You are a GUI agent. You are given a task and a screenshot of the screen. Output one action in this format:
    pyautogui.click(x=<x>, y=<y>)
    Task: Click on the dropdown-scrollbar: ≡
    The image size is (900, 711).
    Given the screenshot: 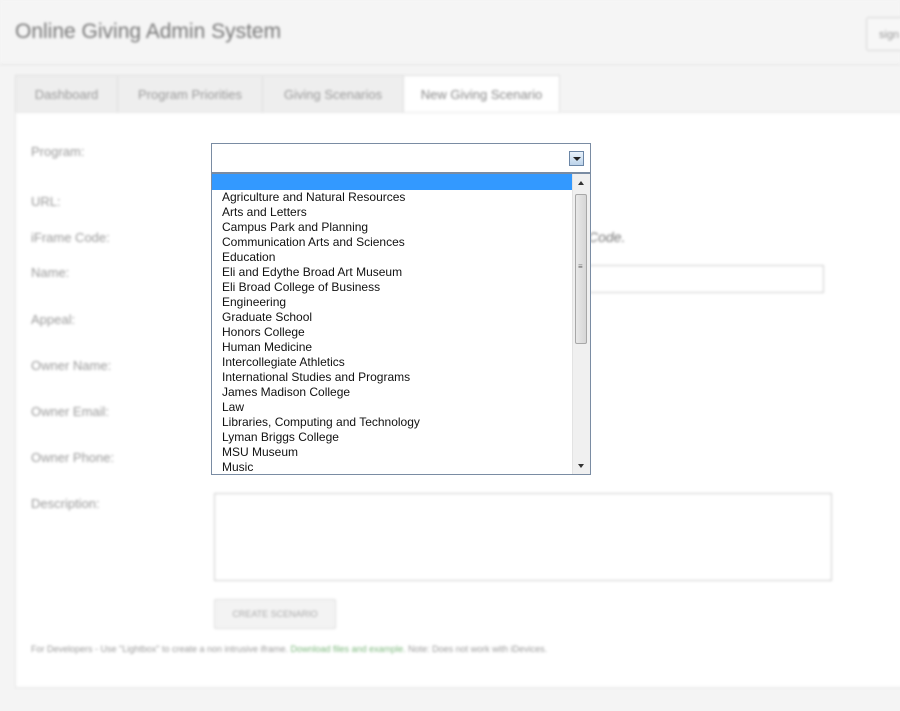 What is the action you would take?
    pyautogui.click(x=581, y=324)
    